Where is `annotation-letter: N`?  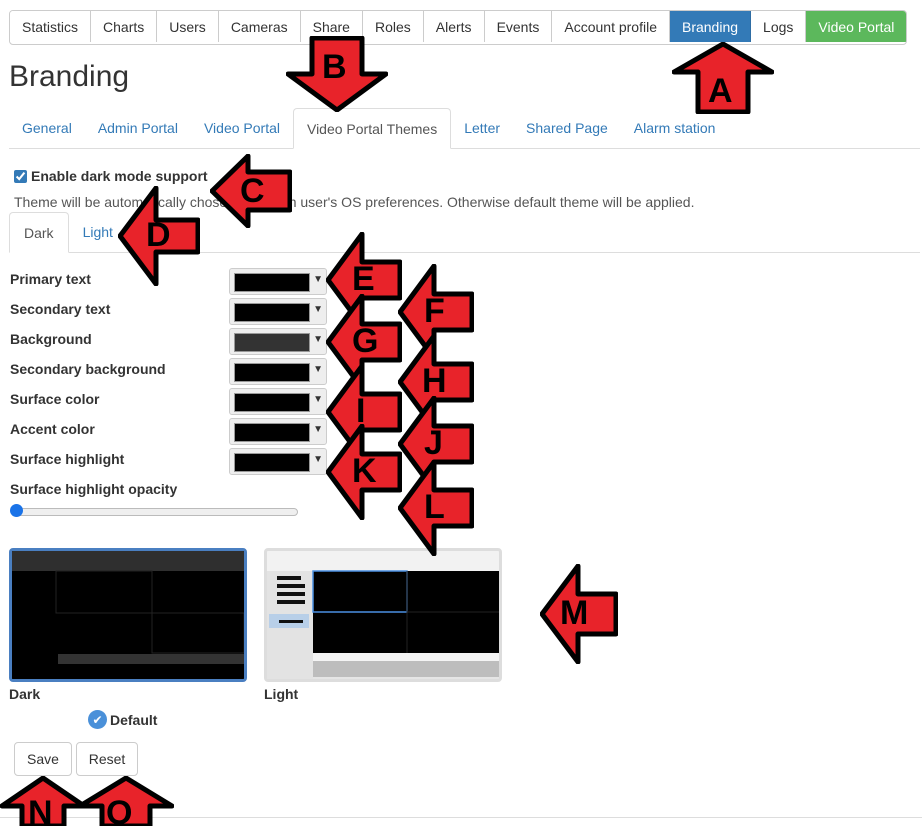
annotation-letter: N is located at coordinates (40, 813).